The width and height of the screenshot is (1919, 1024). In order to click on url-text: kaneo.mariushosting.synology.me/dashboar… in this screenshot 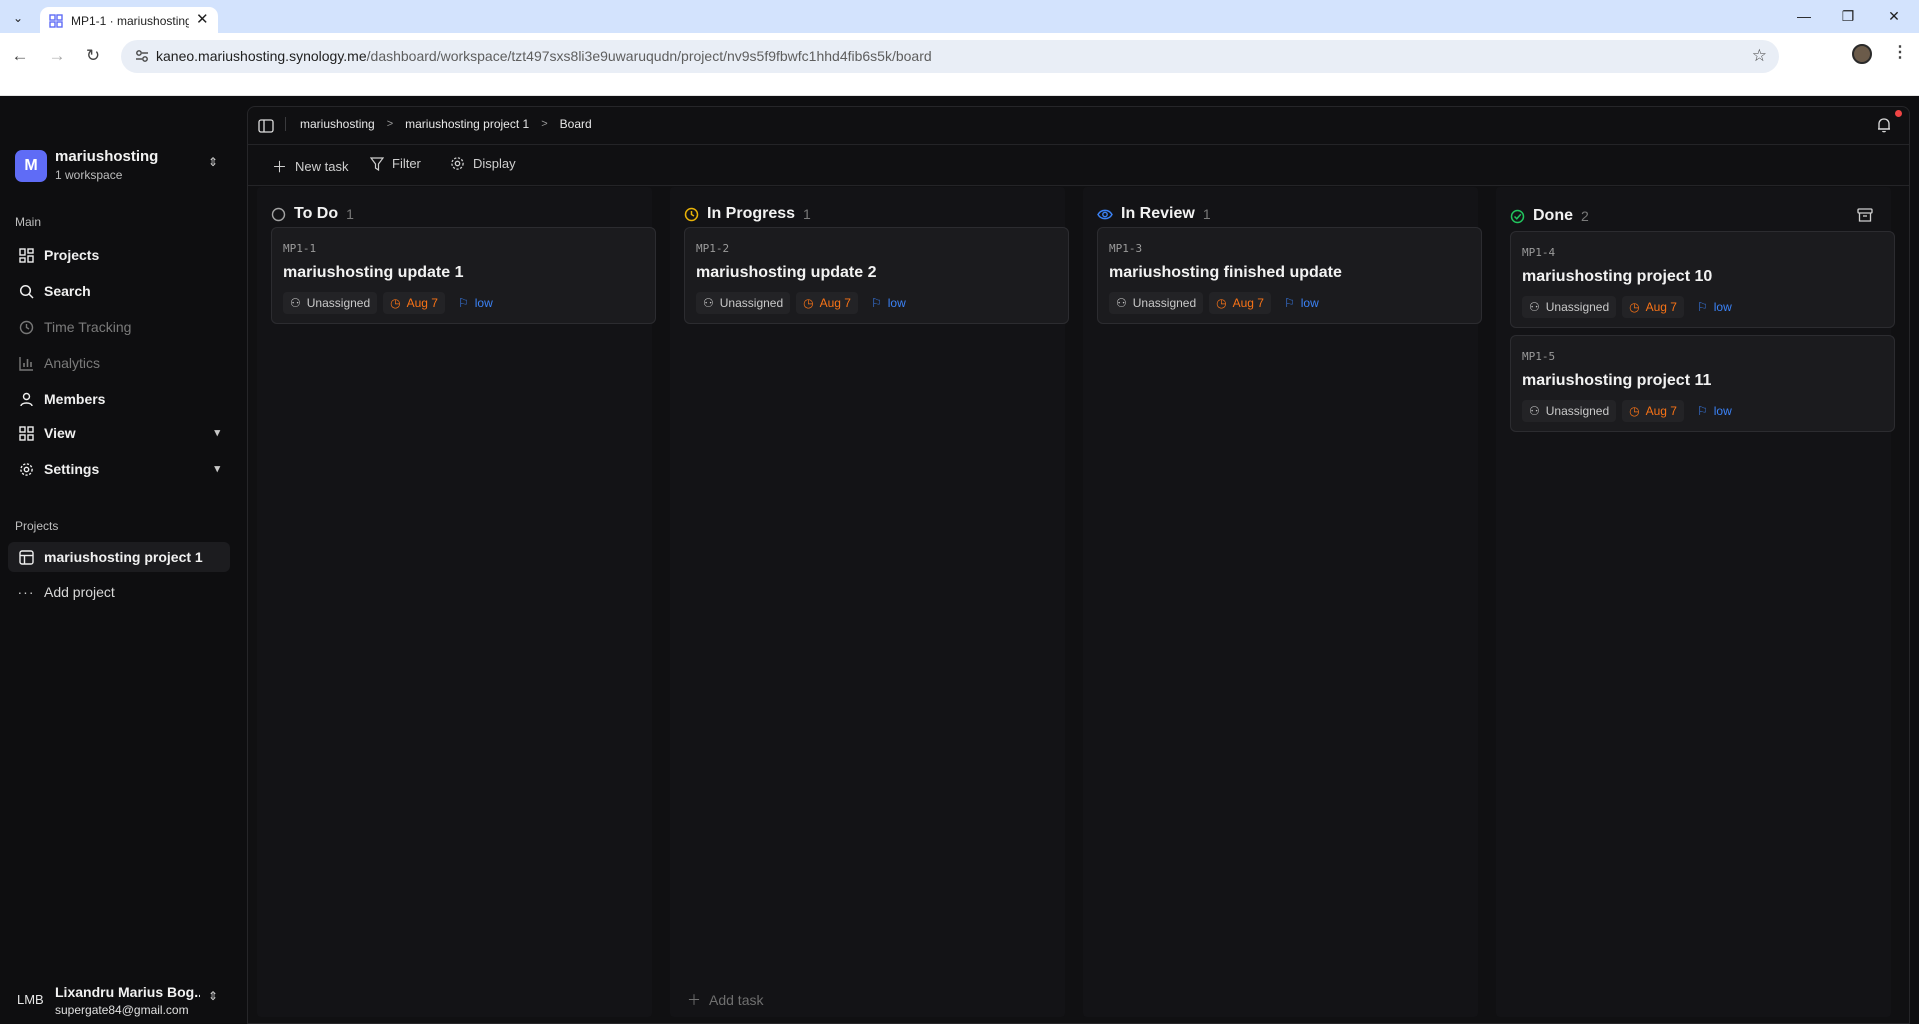, I will do `click(544, 56)`.